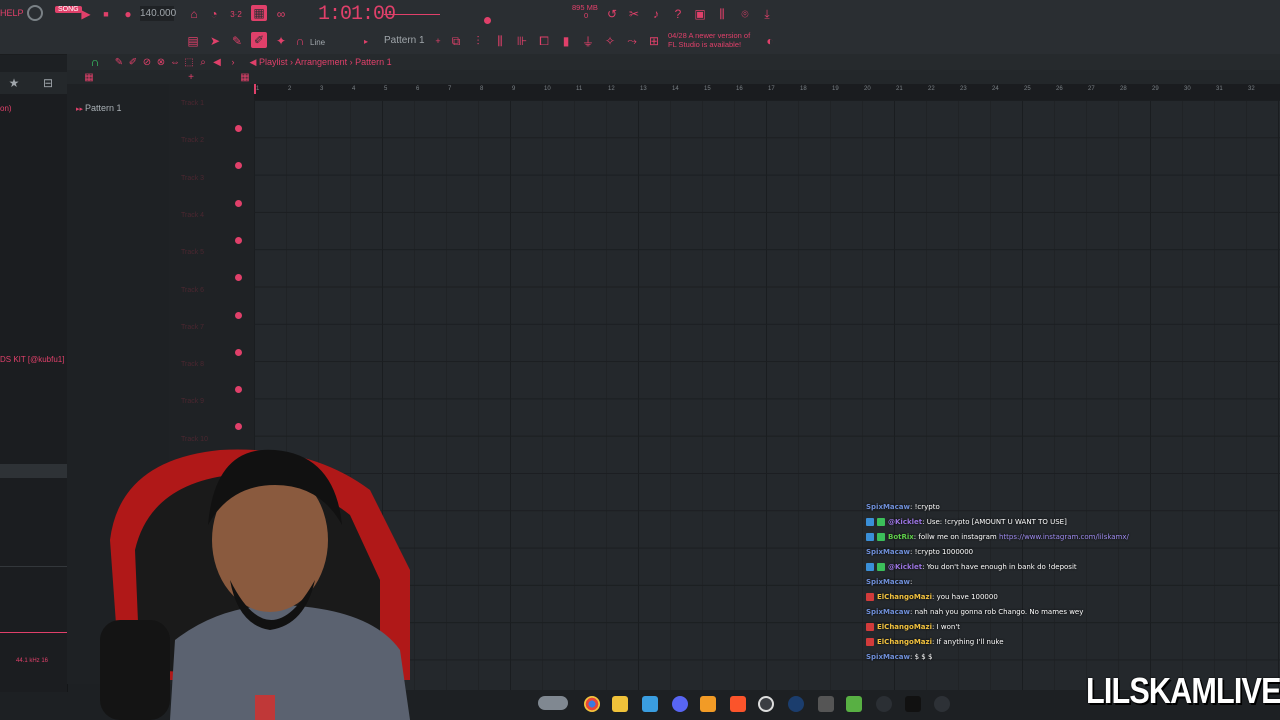  I want to click on playlist-icon: ⧉, so click(456, 41).